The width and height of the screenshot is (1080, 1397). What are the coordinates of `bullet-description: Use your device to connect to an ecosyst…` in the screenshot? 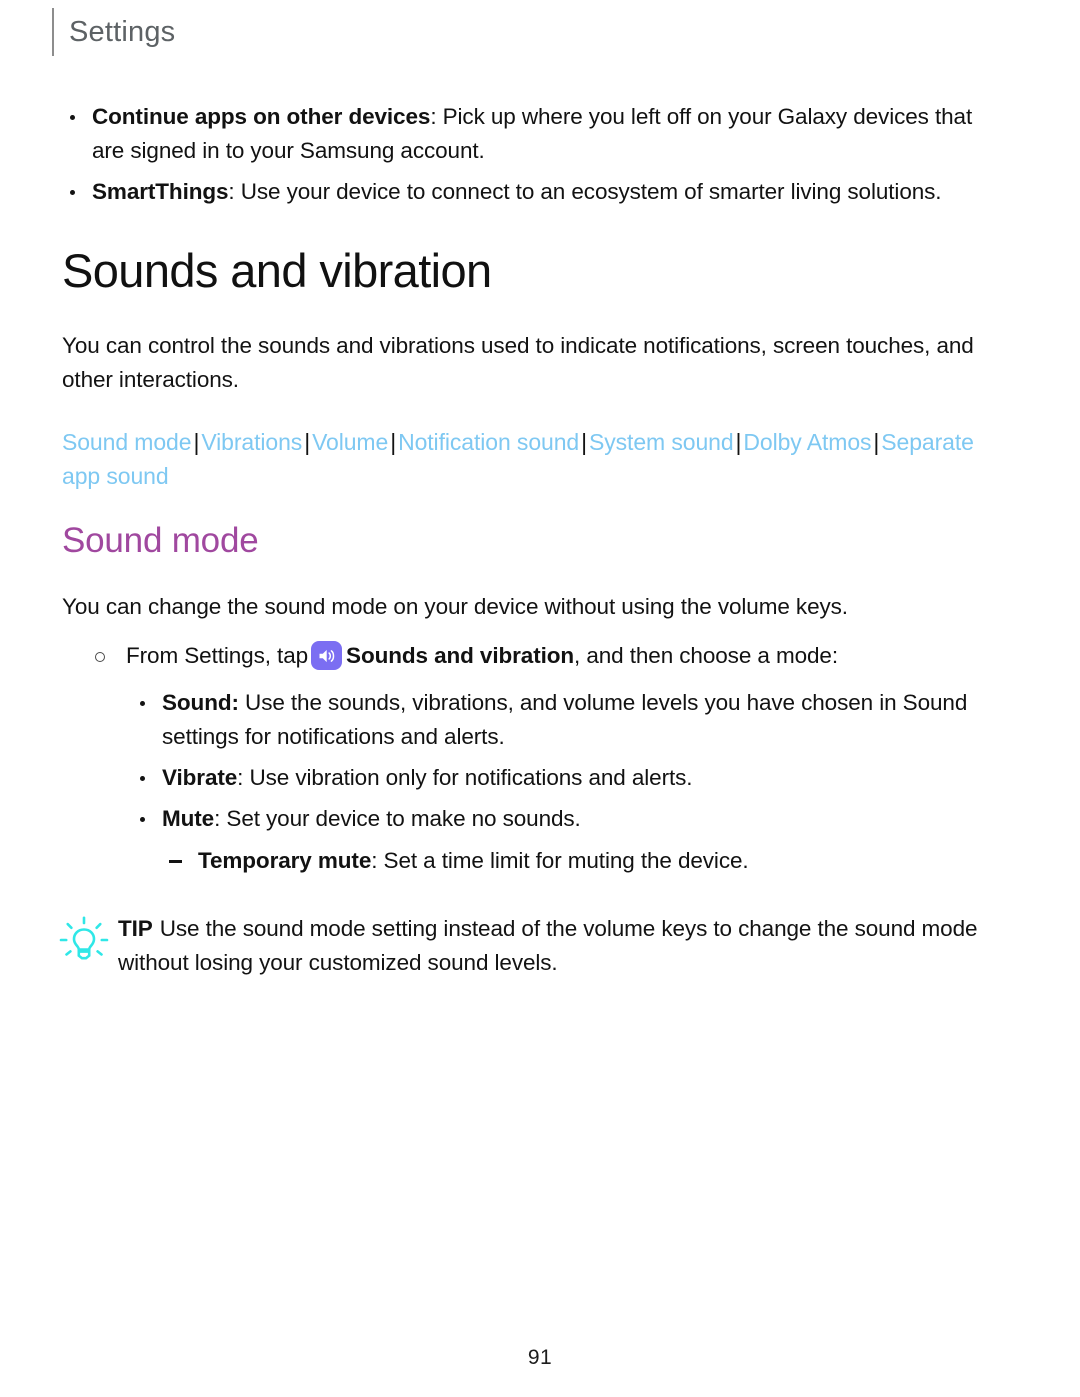 It's located at (591, 191).